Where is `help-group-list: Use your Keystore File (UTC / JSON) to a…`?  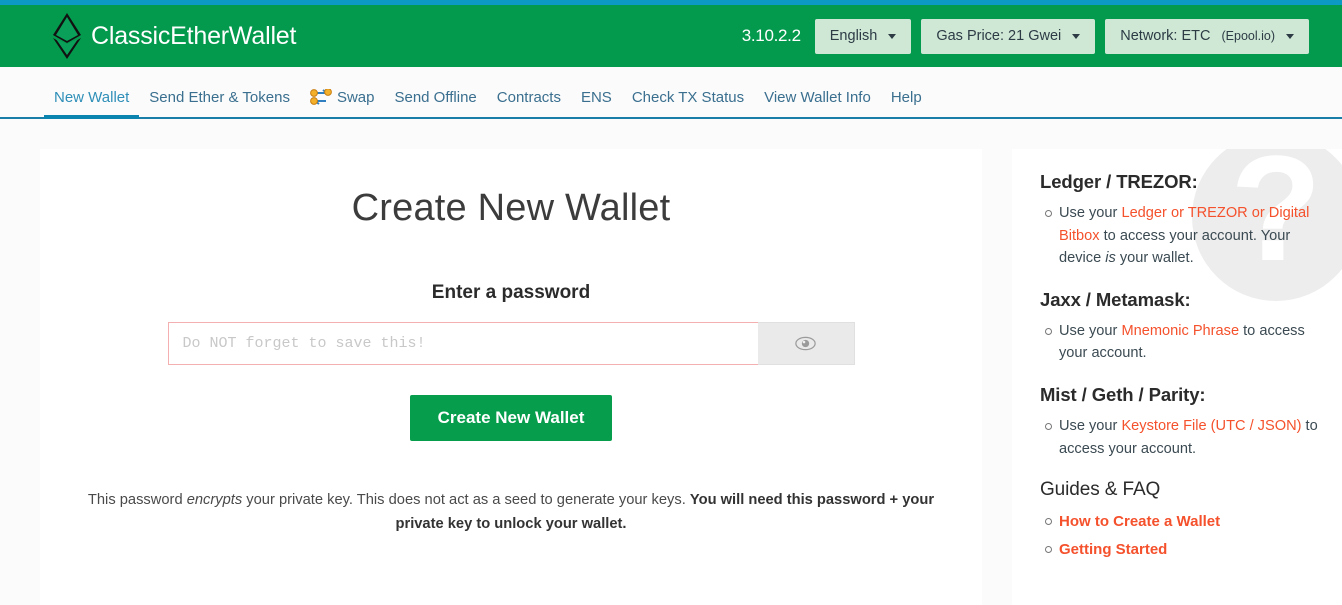 help-group-list: Use your Keystore File (UTC / JSON) to a… is located at coordinates (1180, 437).